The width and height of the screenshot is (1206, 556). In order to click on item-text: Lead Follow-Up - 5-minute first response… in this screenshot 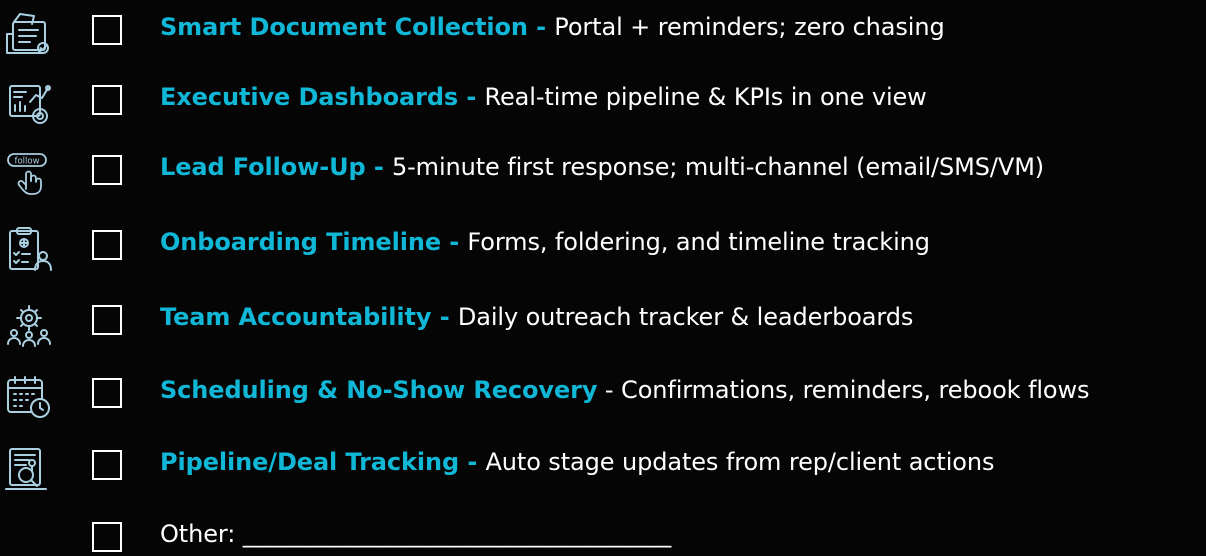, I will do `click(602, 167)`.